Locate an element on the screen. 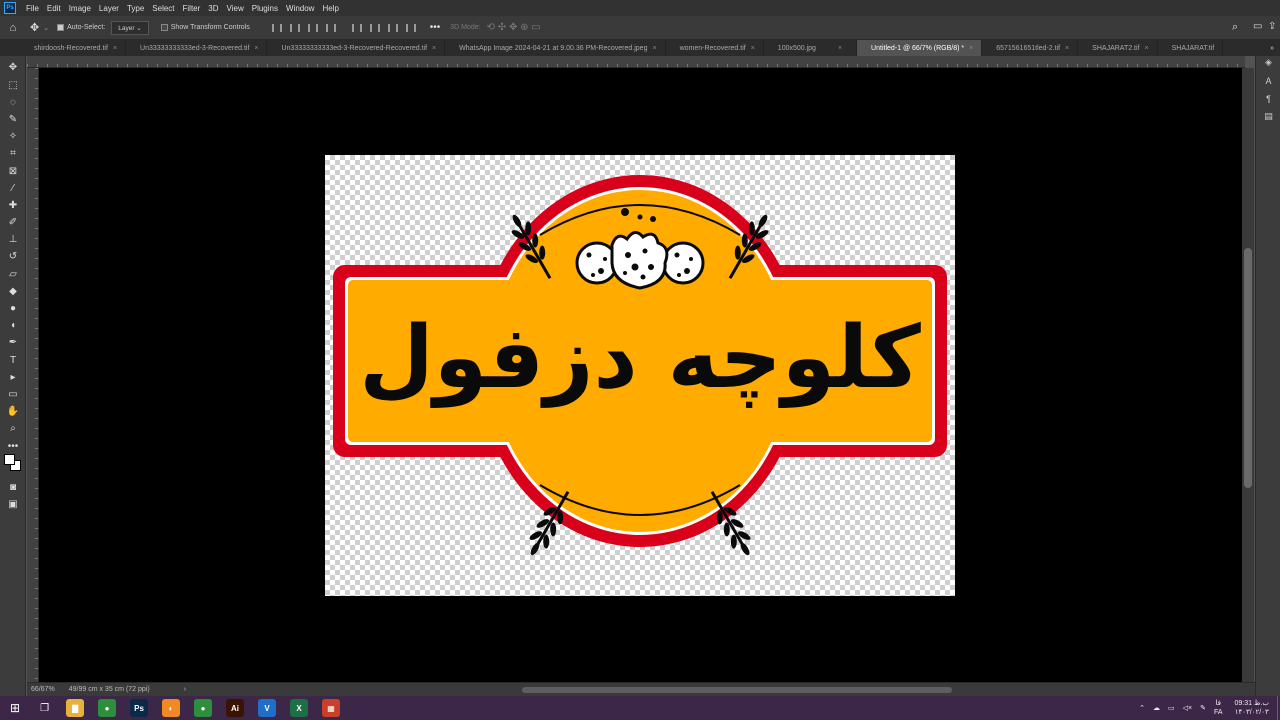 The width and height of the screenshot is (1280, 720). taskbar-app-app-orange-icon: ◐ is located at coordinates (171, 708).